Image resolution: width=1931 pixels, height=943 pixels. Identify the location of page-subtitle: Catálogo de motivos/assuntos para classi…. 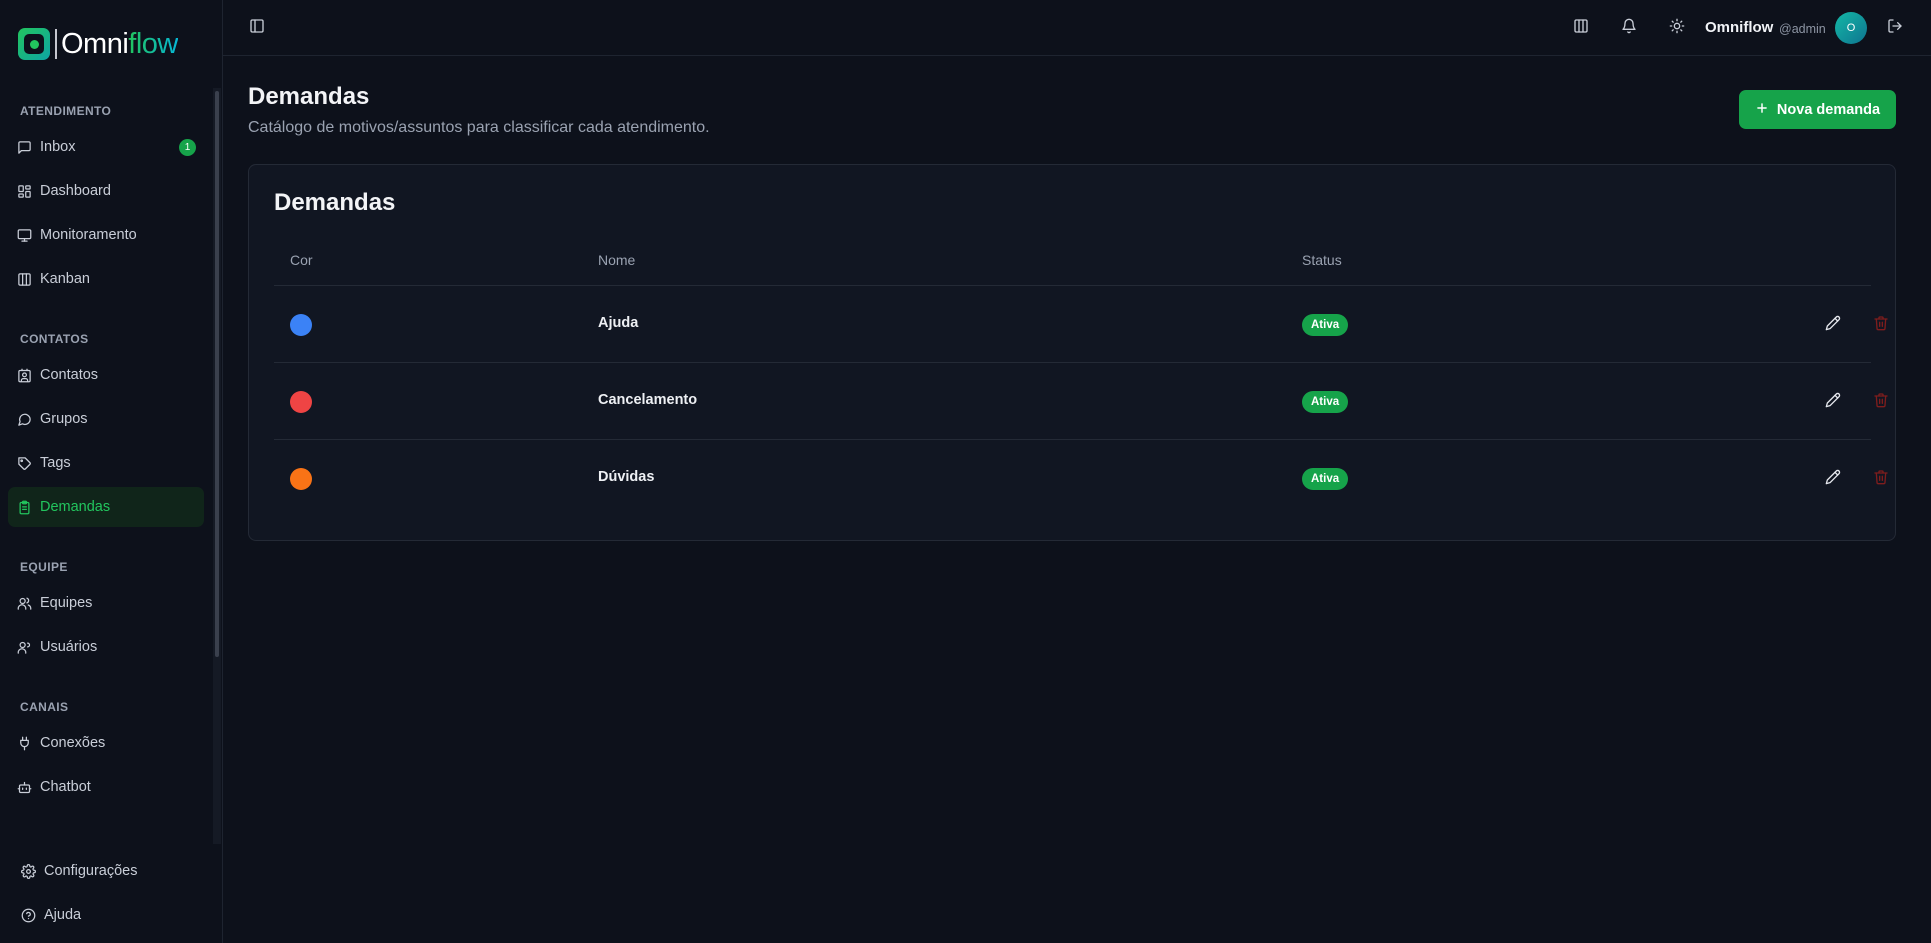
(479, 127).